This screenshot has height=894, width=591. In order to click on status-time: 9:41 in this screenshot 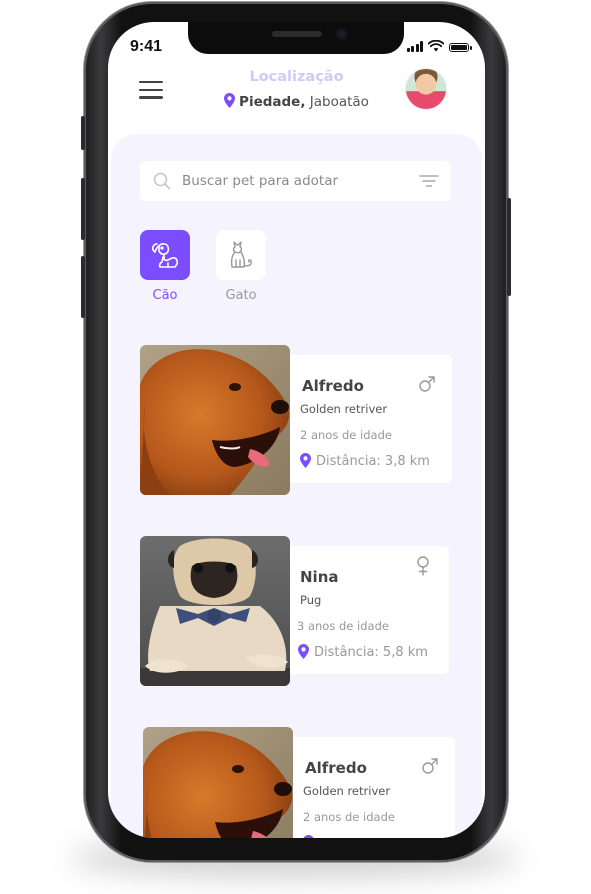, I will do `click(146, 46)`.